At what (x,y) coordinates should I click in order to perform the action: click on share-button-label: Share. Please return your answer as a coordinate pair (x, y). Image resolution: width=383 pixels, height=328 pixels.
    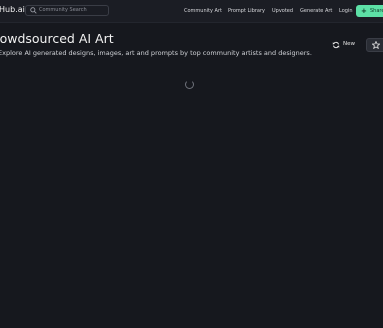
    Looking at the image, I should click on (376, 11).